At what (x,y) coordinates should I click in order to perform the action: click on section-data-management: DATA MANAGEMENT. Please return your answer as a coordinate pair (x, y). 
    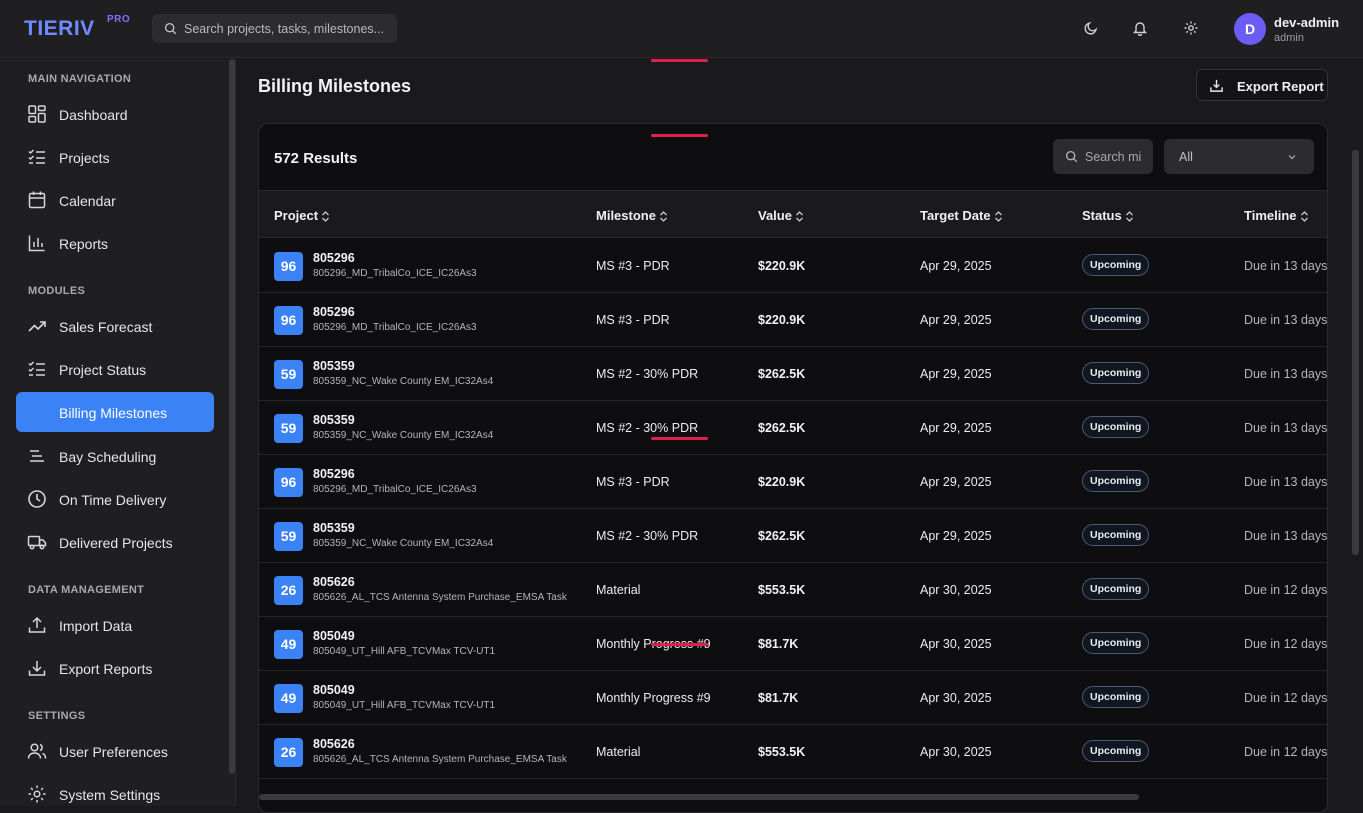
    Looking at the image, I should click on (86, 590).